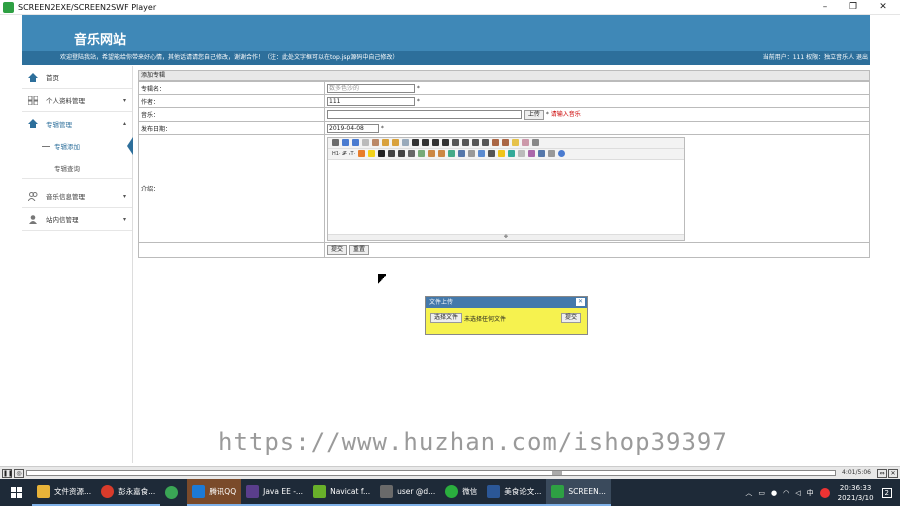 This screenshot has height=506, width=900. What do you see at coordinates (43, 491) in the screenshot?
I see `folder-icon` at bounding box center [43, 491].